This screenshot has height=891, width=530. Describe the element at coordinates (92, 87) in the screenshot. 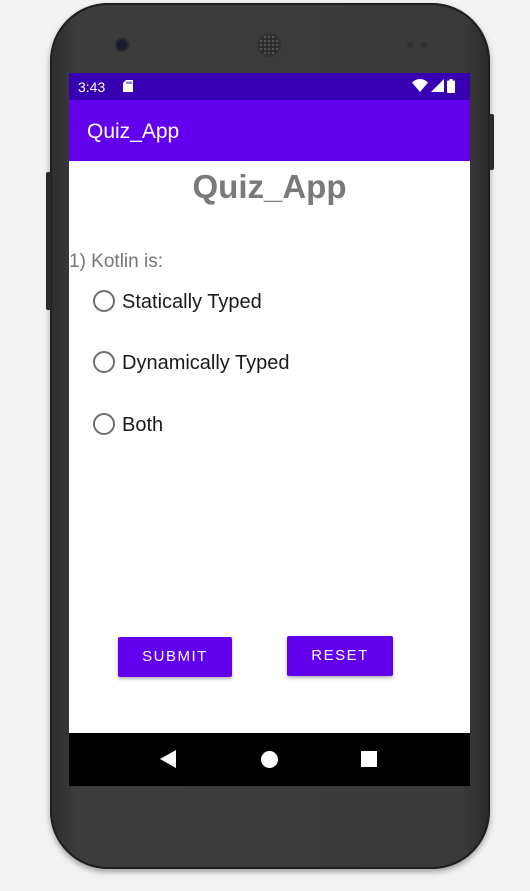

I see `status-time: 3:43` at that location.